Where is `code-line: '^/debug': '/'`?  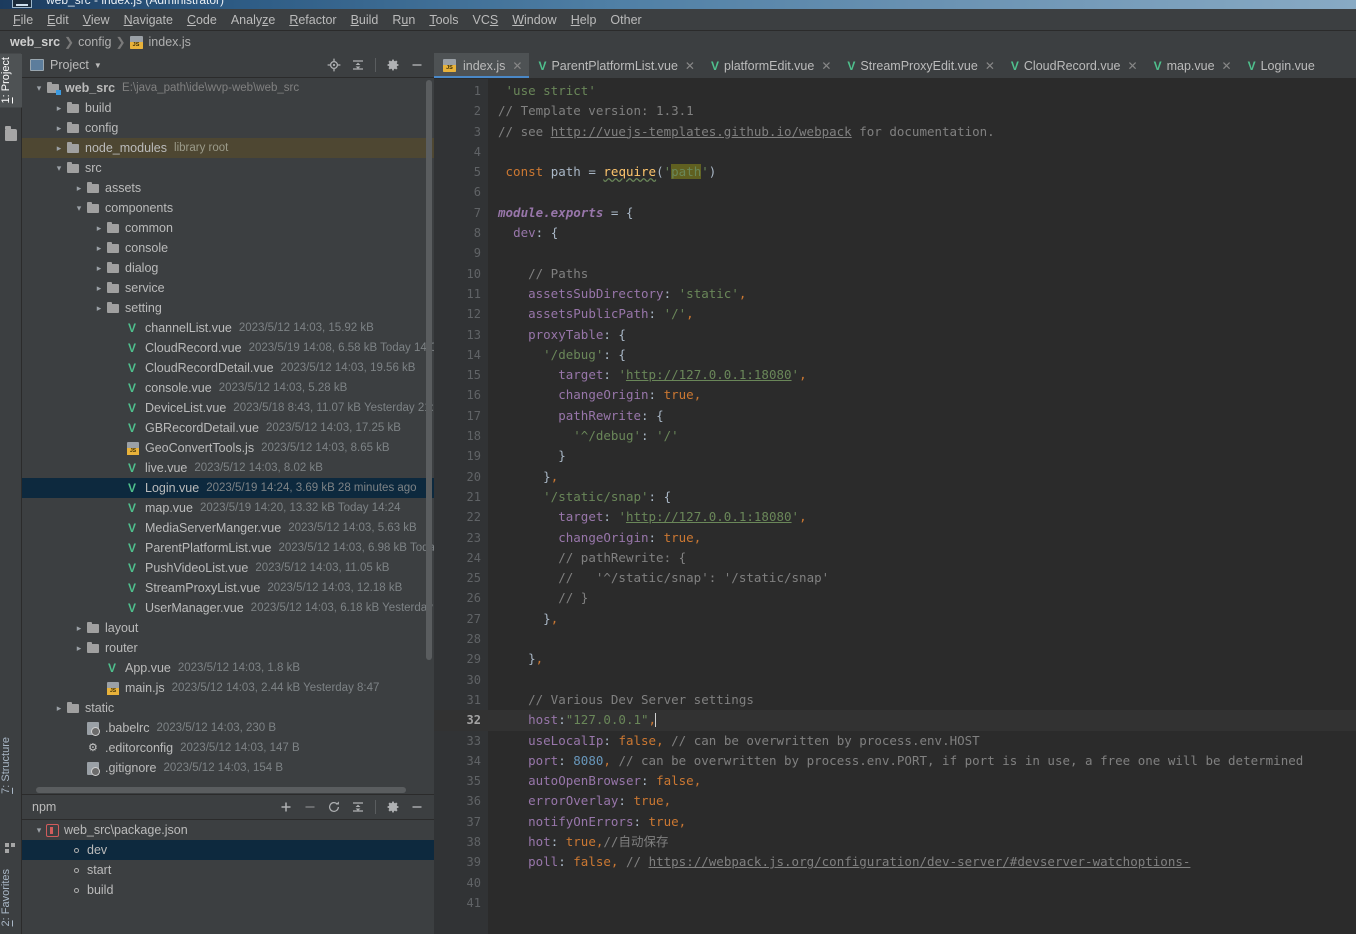 code-line: '^/debug': '/' is located at coordinates (922, 436).